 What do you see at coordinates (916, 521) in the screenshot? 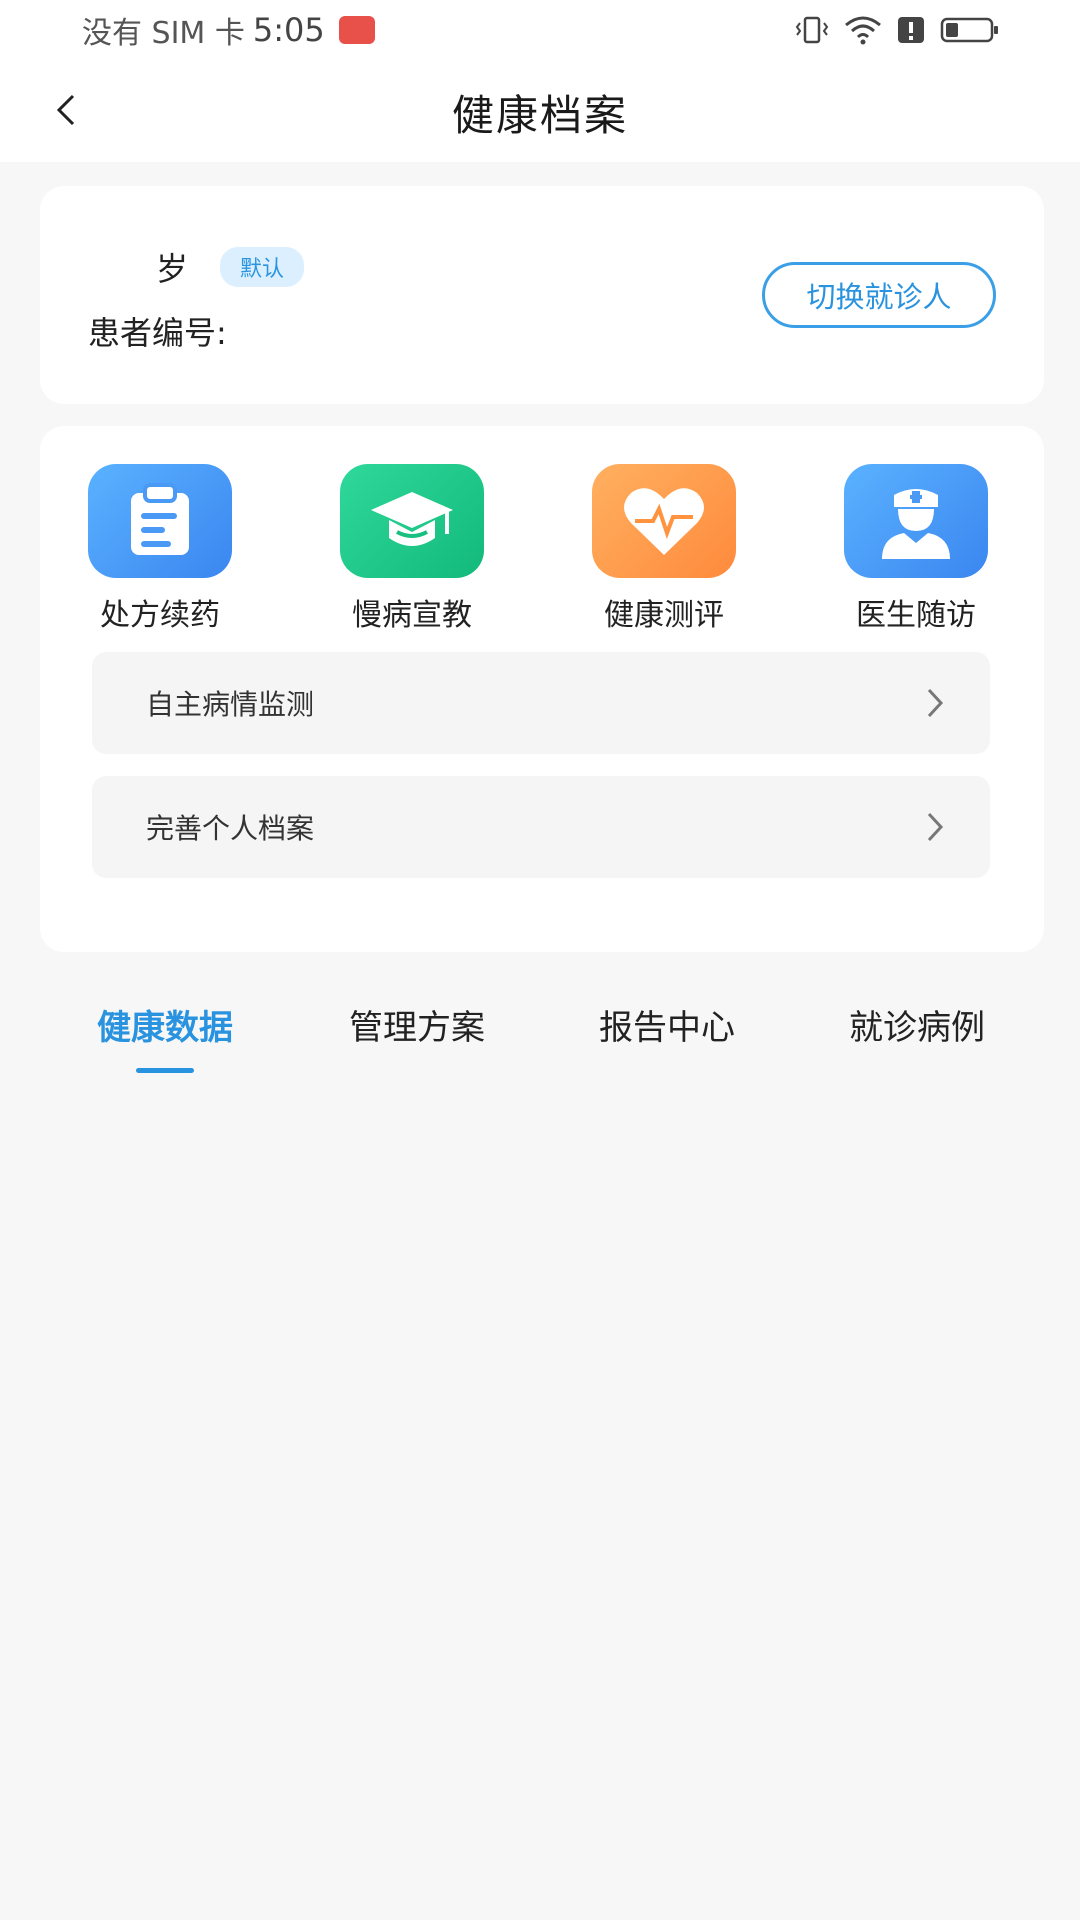
I see `doctor-icon` at bounding box center [916, 521].